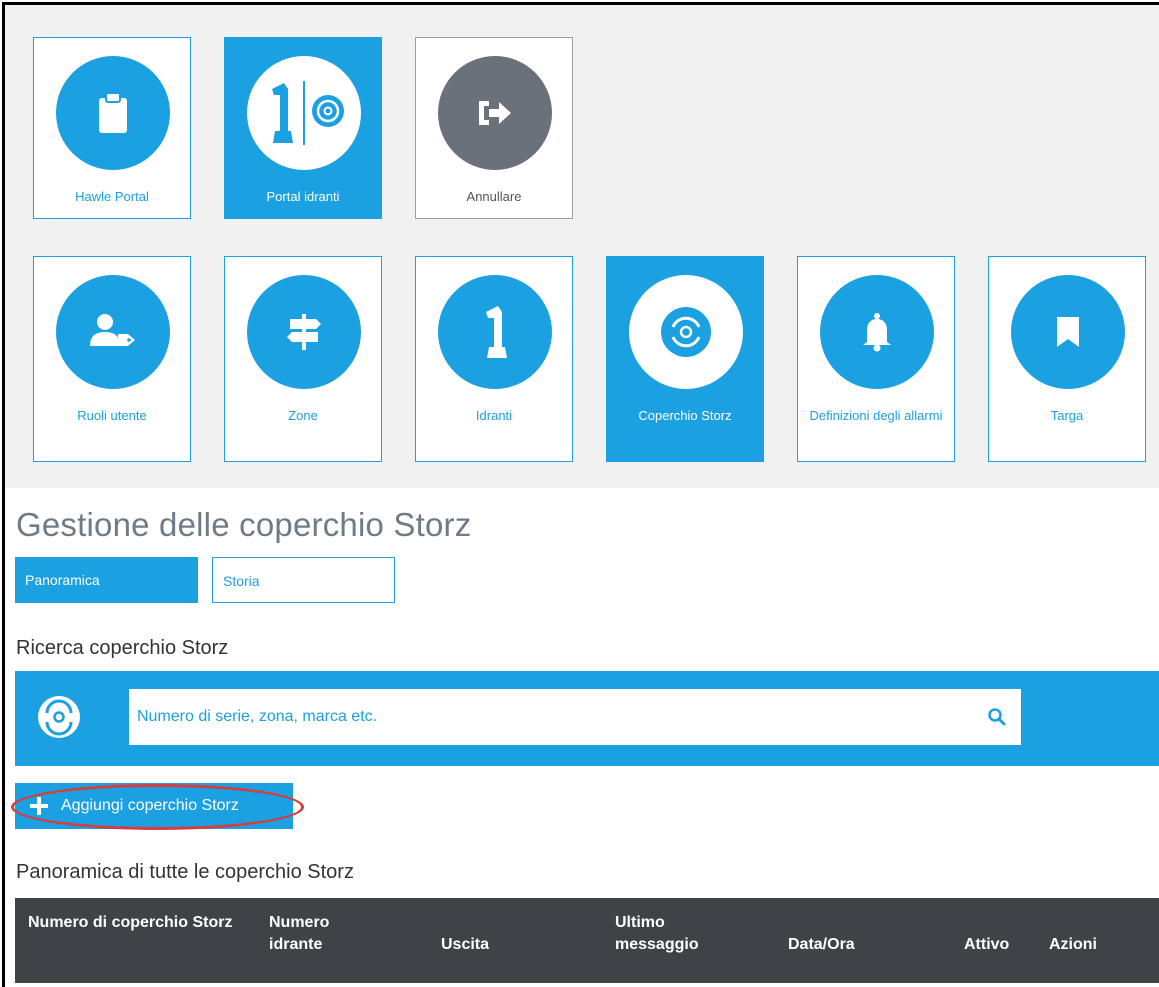 The height and width of the screenshot is (987, 1159). I want to click on tile-portal-idranti: Portal idranti, so click(303, 128).